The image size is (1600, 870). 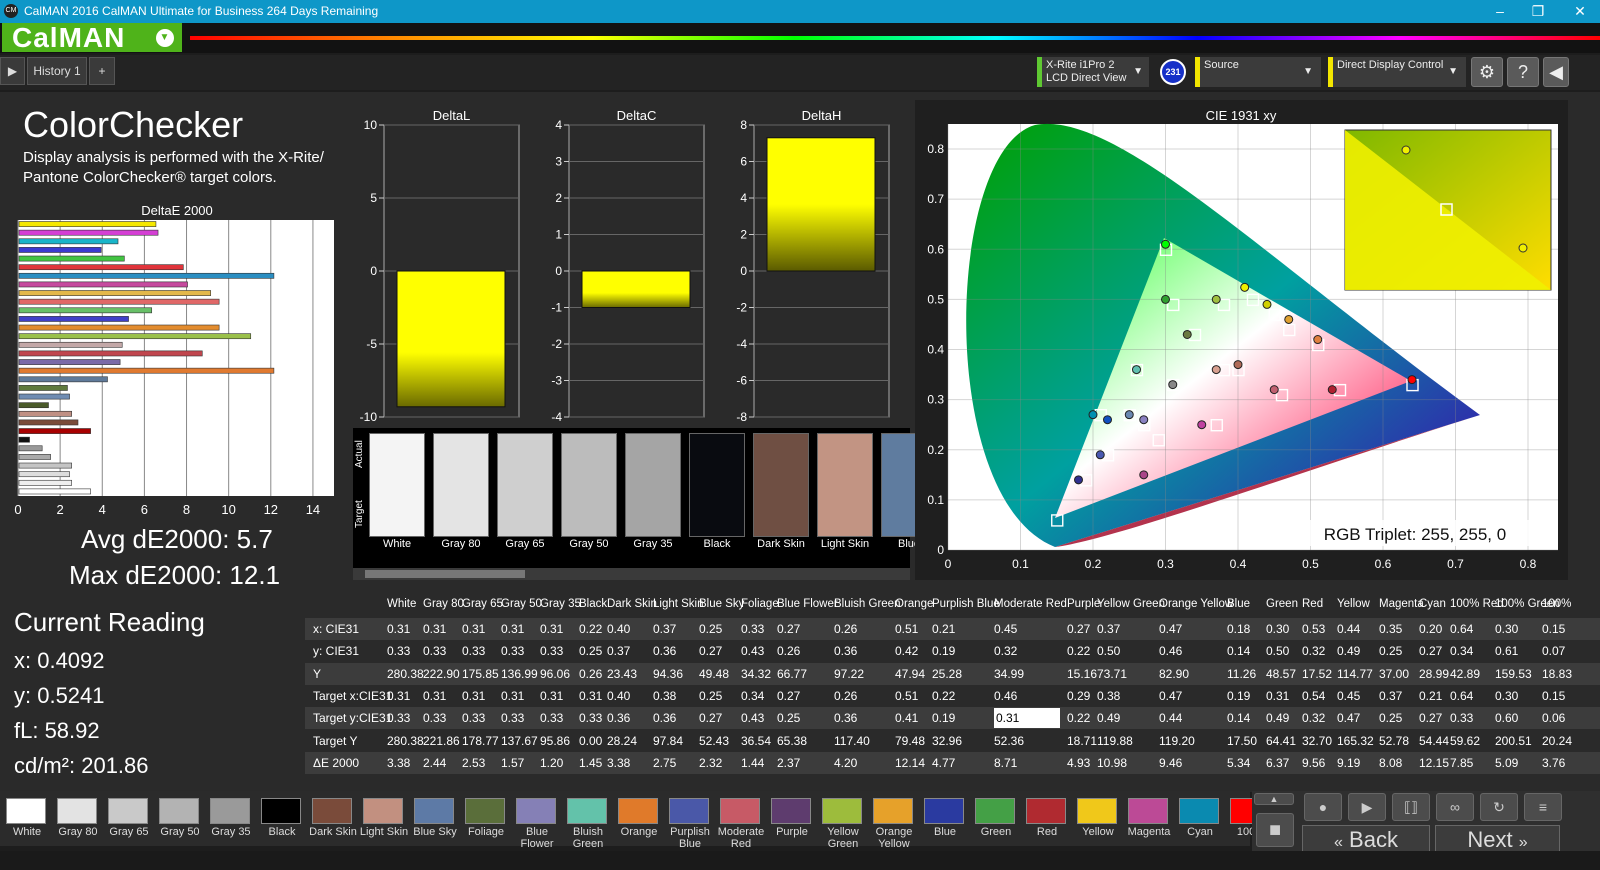 What do you see at coordinates (229, 819) in the screenshot?
I see `swatch-button: Gray 35` at bounding box center [229, 819].